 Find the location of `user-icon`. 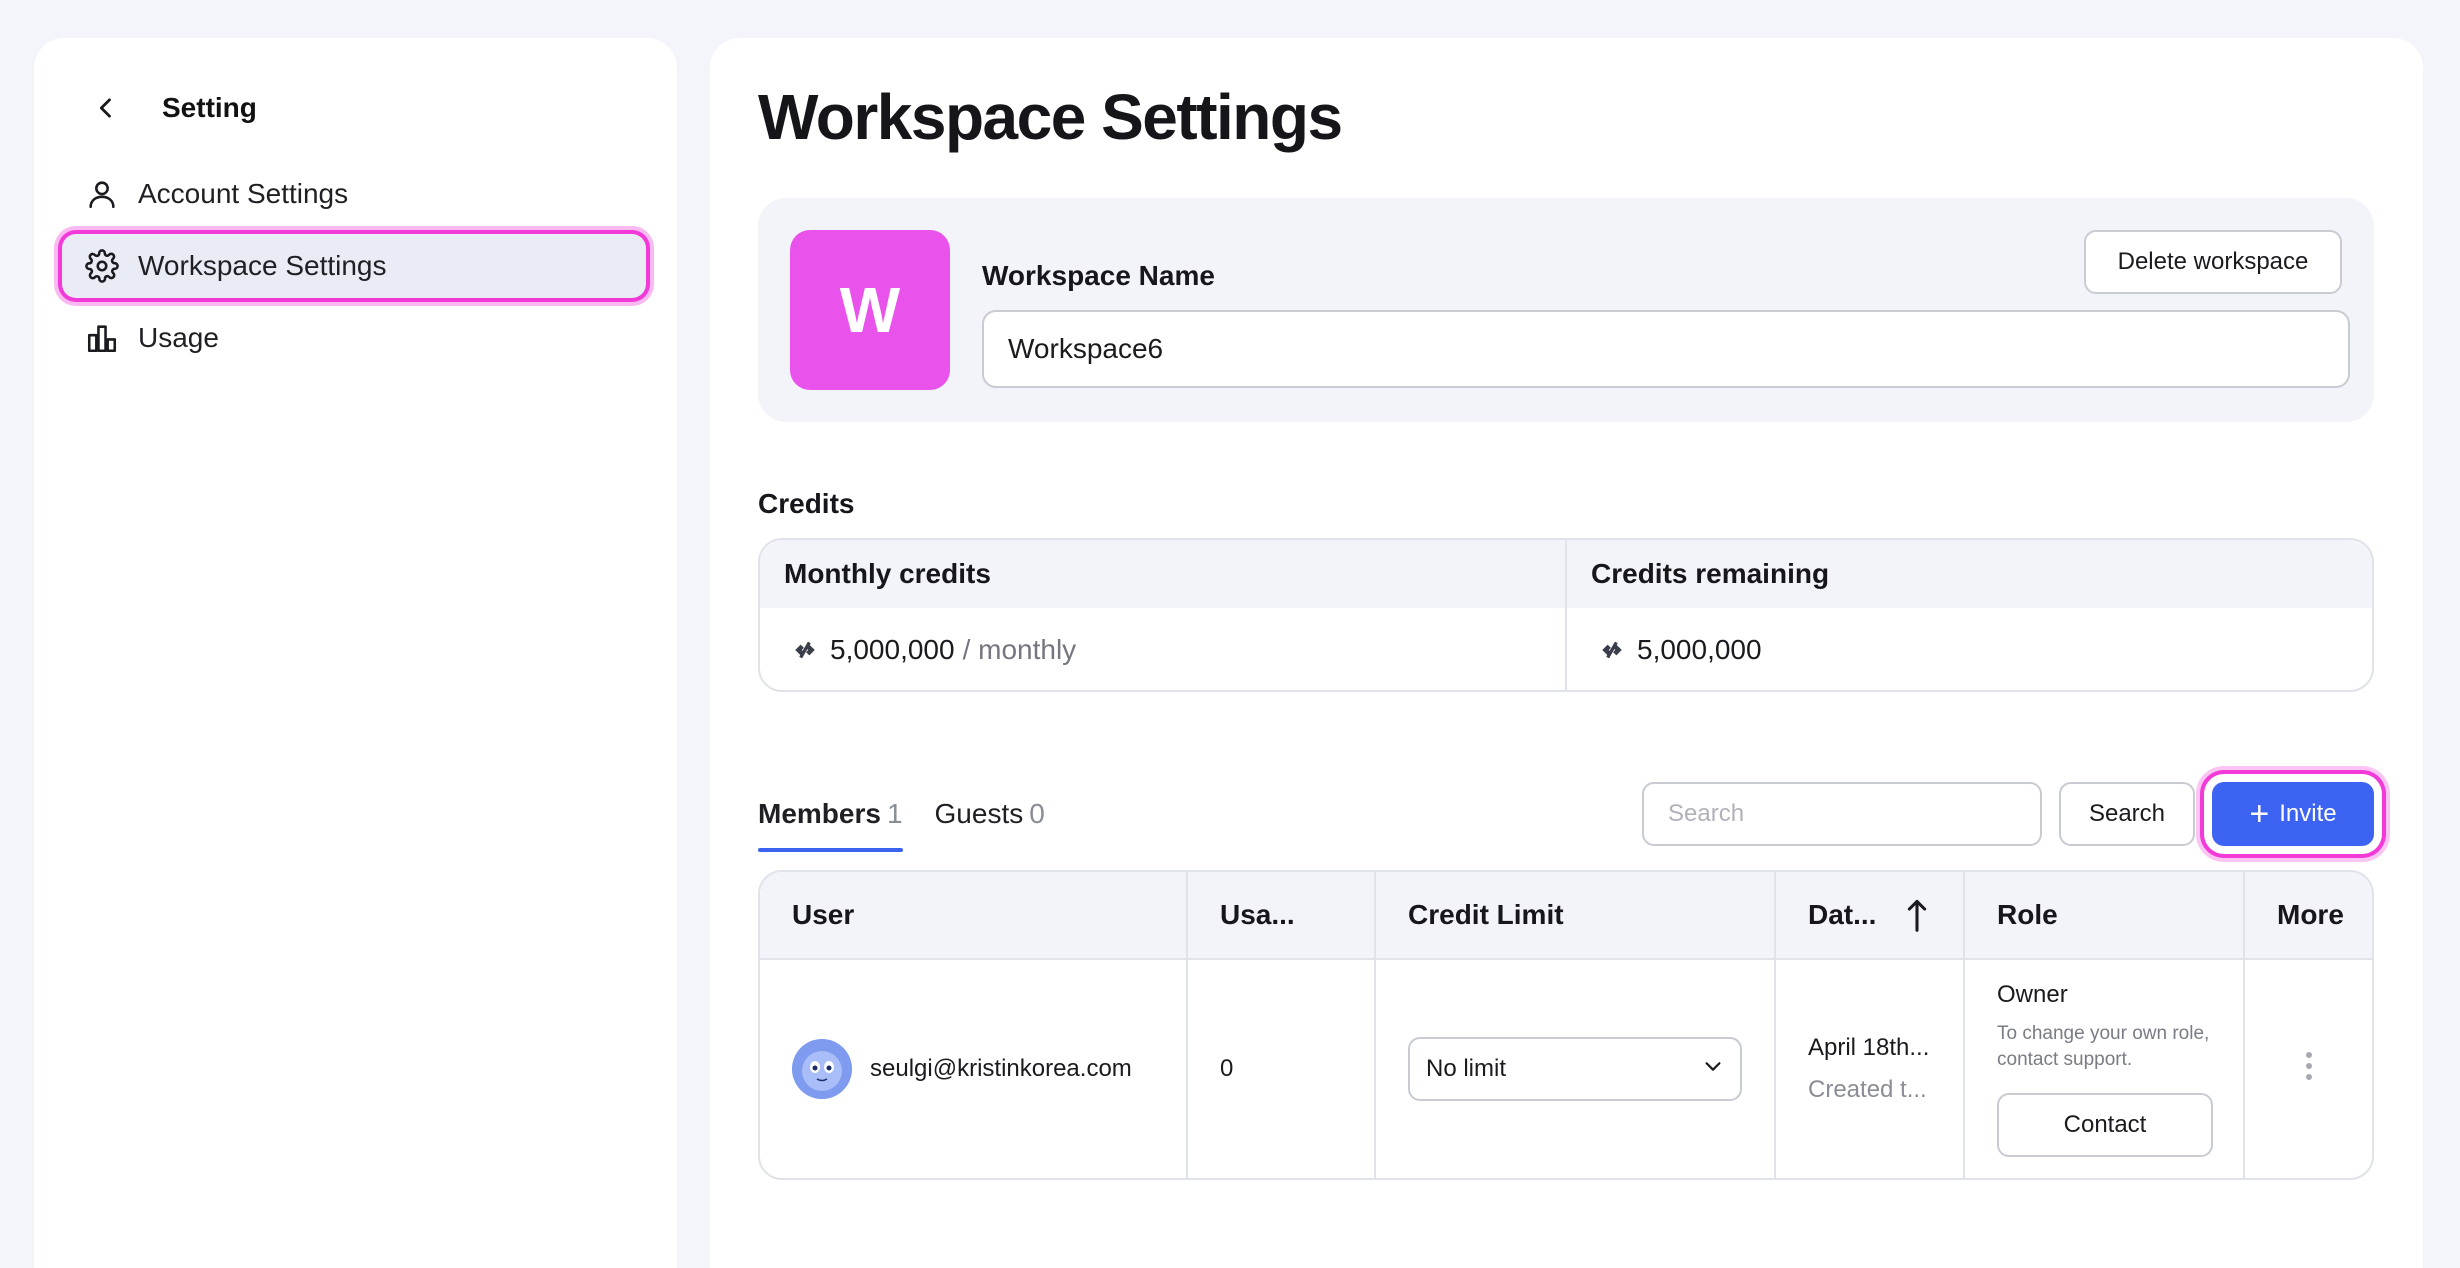

user-icon is located at coordinates (102, 194).